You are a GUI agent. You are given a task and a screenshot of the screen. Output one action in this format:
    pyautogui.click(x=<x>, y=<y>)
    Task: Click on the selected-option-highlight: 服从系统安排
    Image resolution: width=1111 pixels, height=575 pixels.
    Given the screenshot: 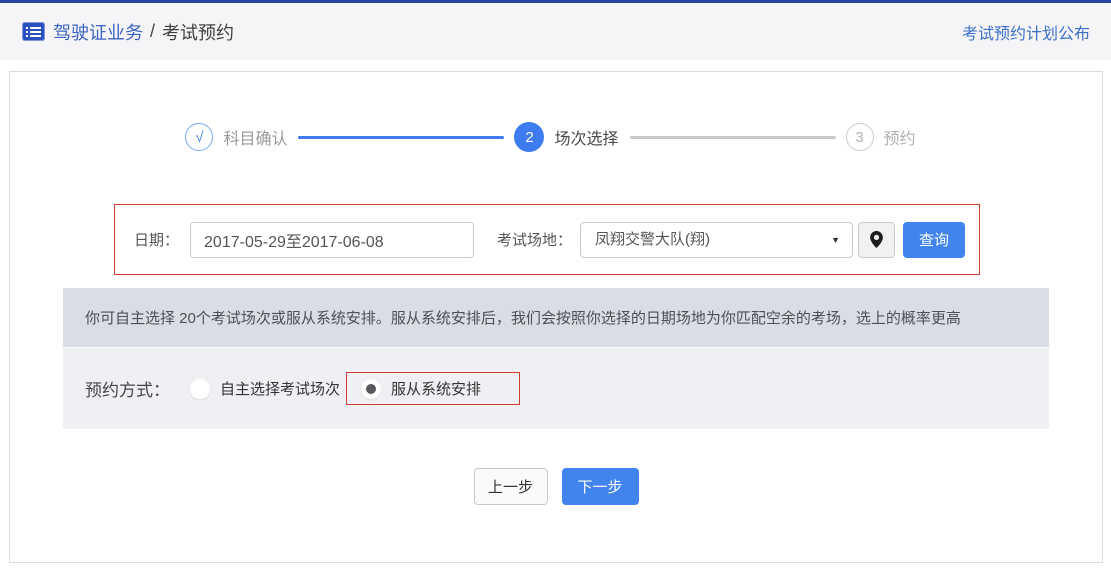 What is the action you would take?
    pyautogui.click(x=433, y=388)
    